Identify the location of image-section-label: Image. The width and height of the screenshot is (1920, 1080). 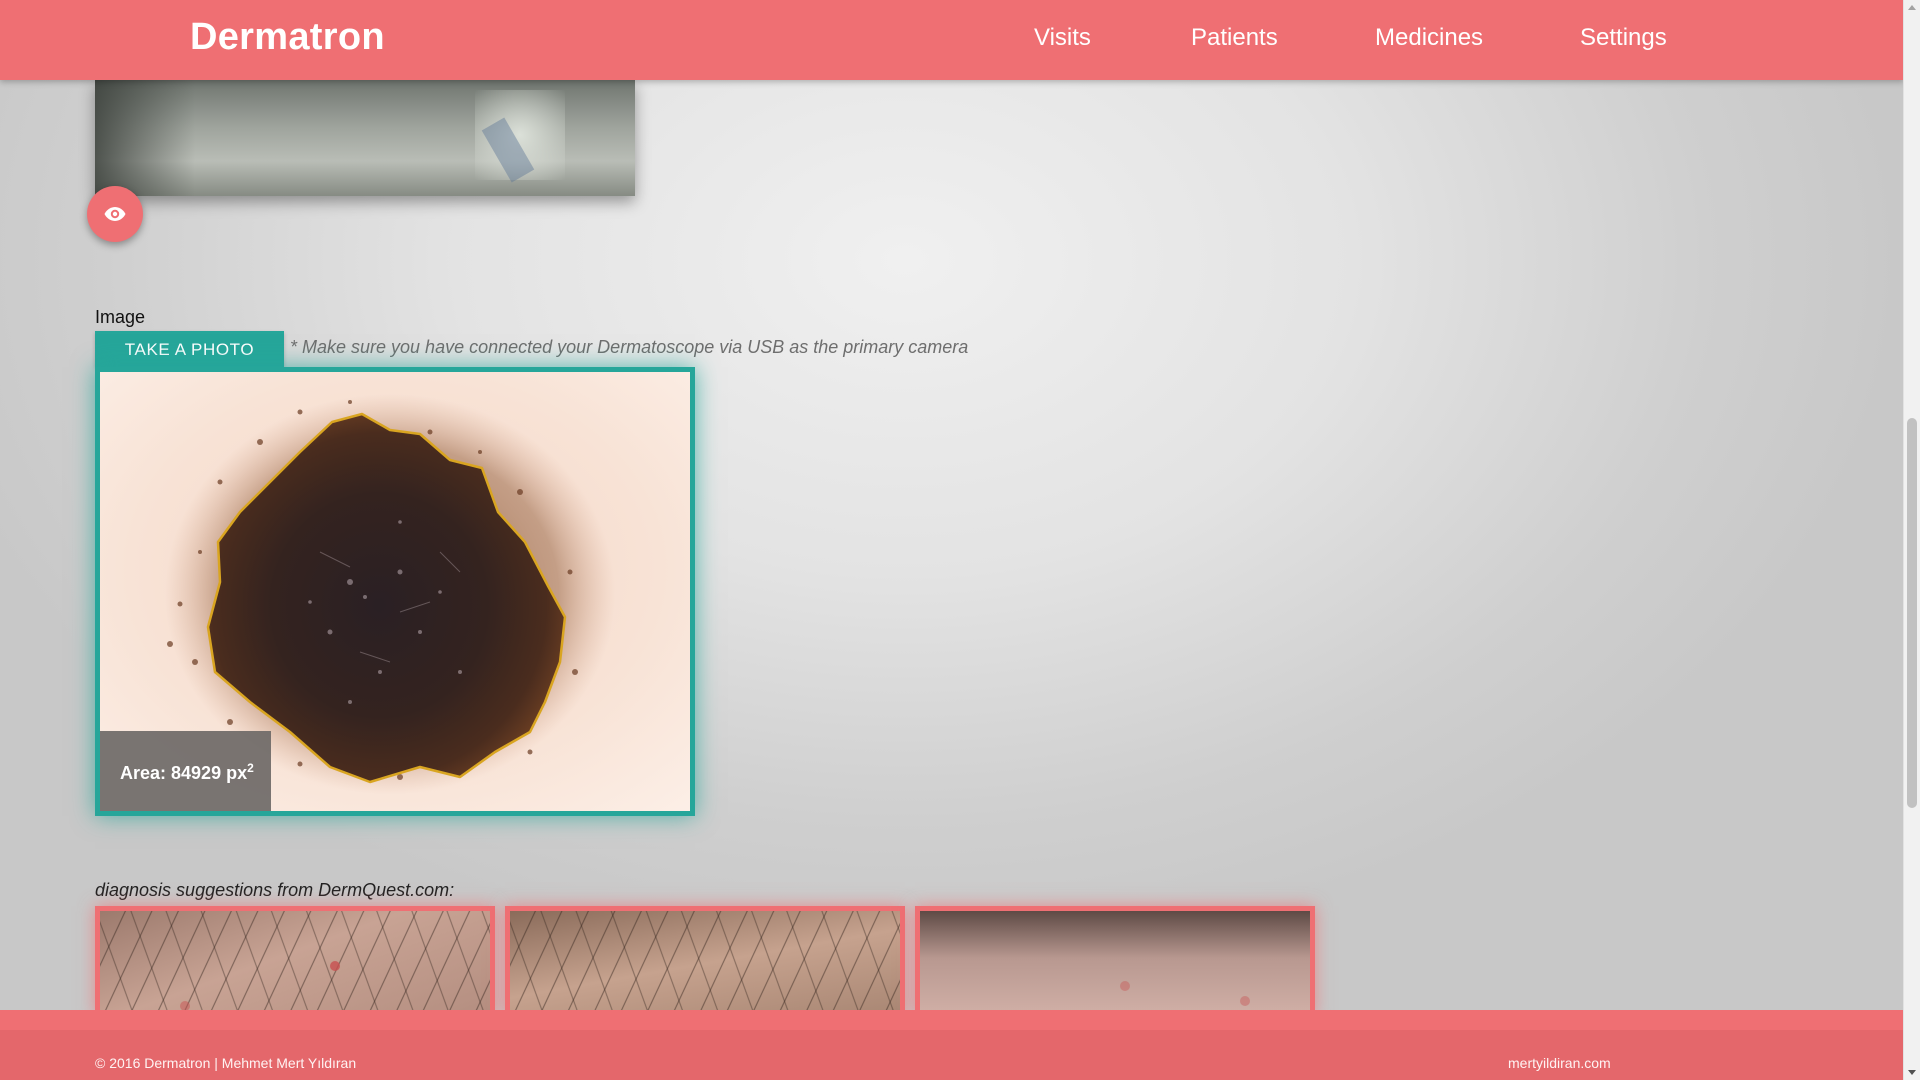
(120, 317).